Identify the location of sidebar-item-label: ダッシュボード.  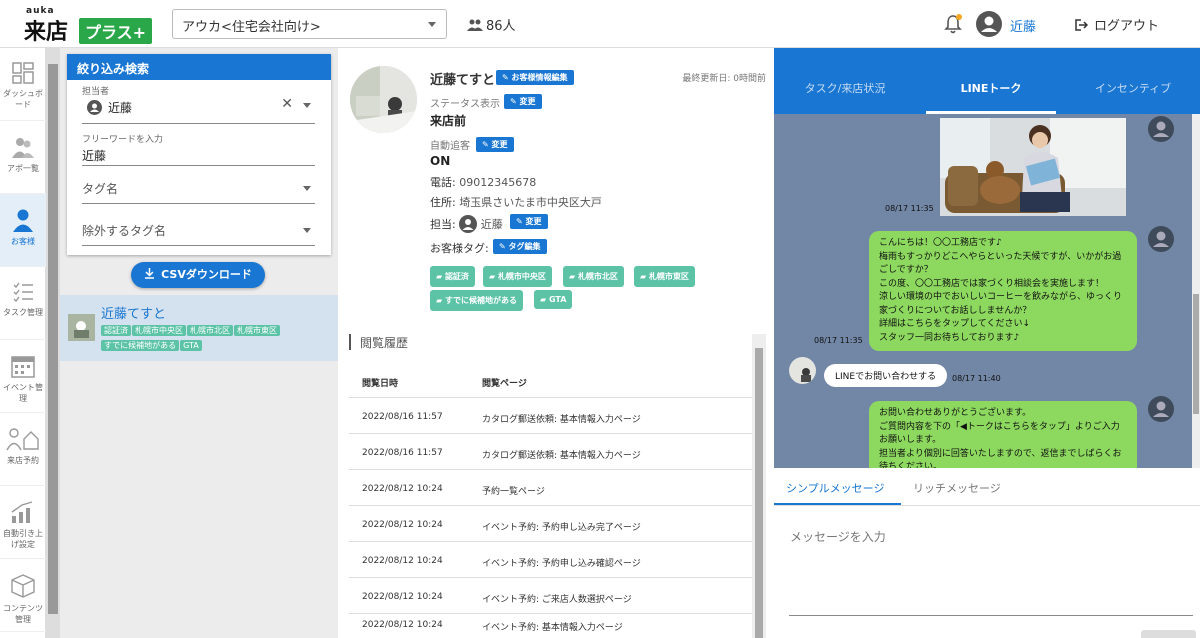
(23, 99).